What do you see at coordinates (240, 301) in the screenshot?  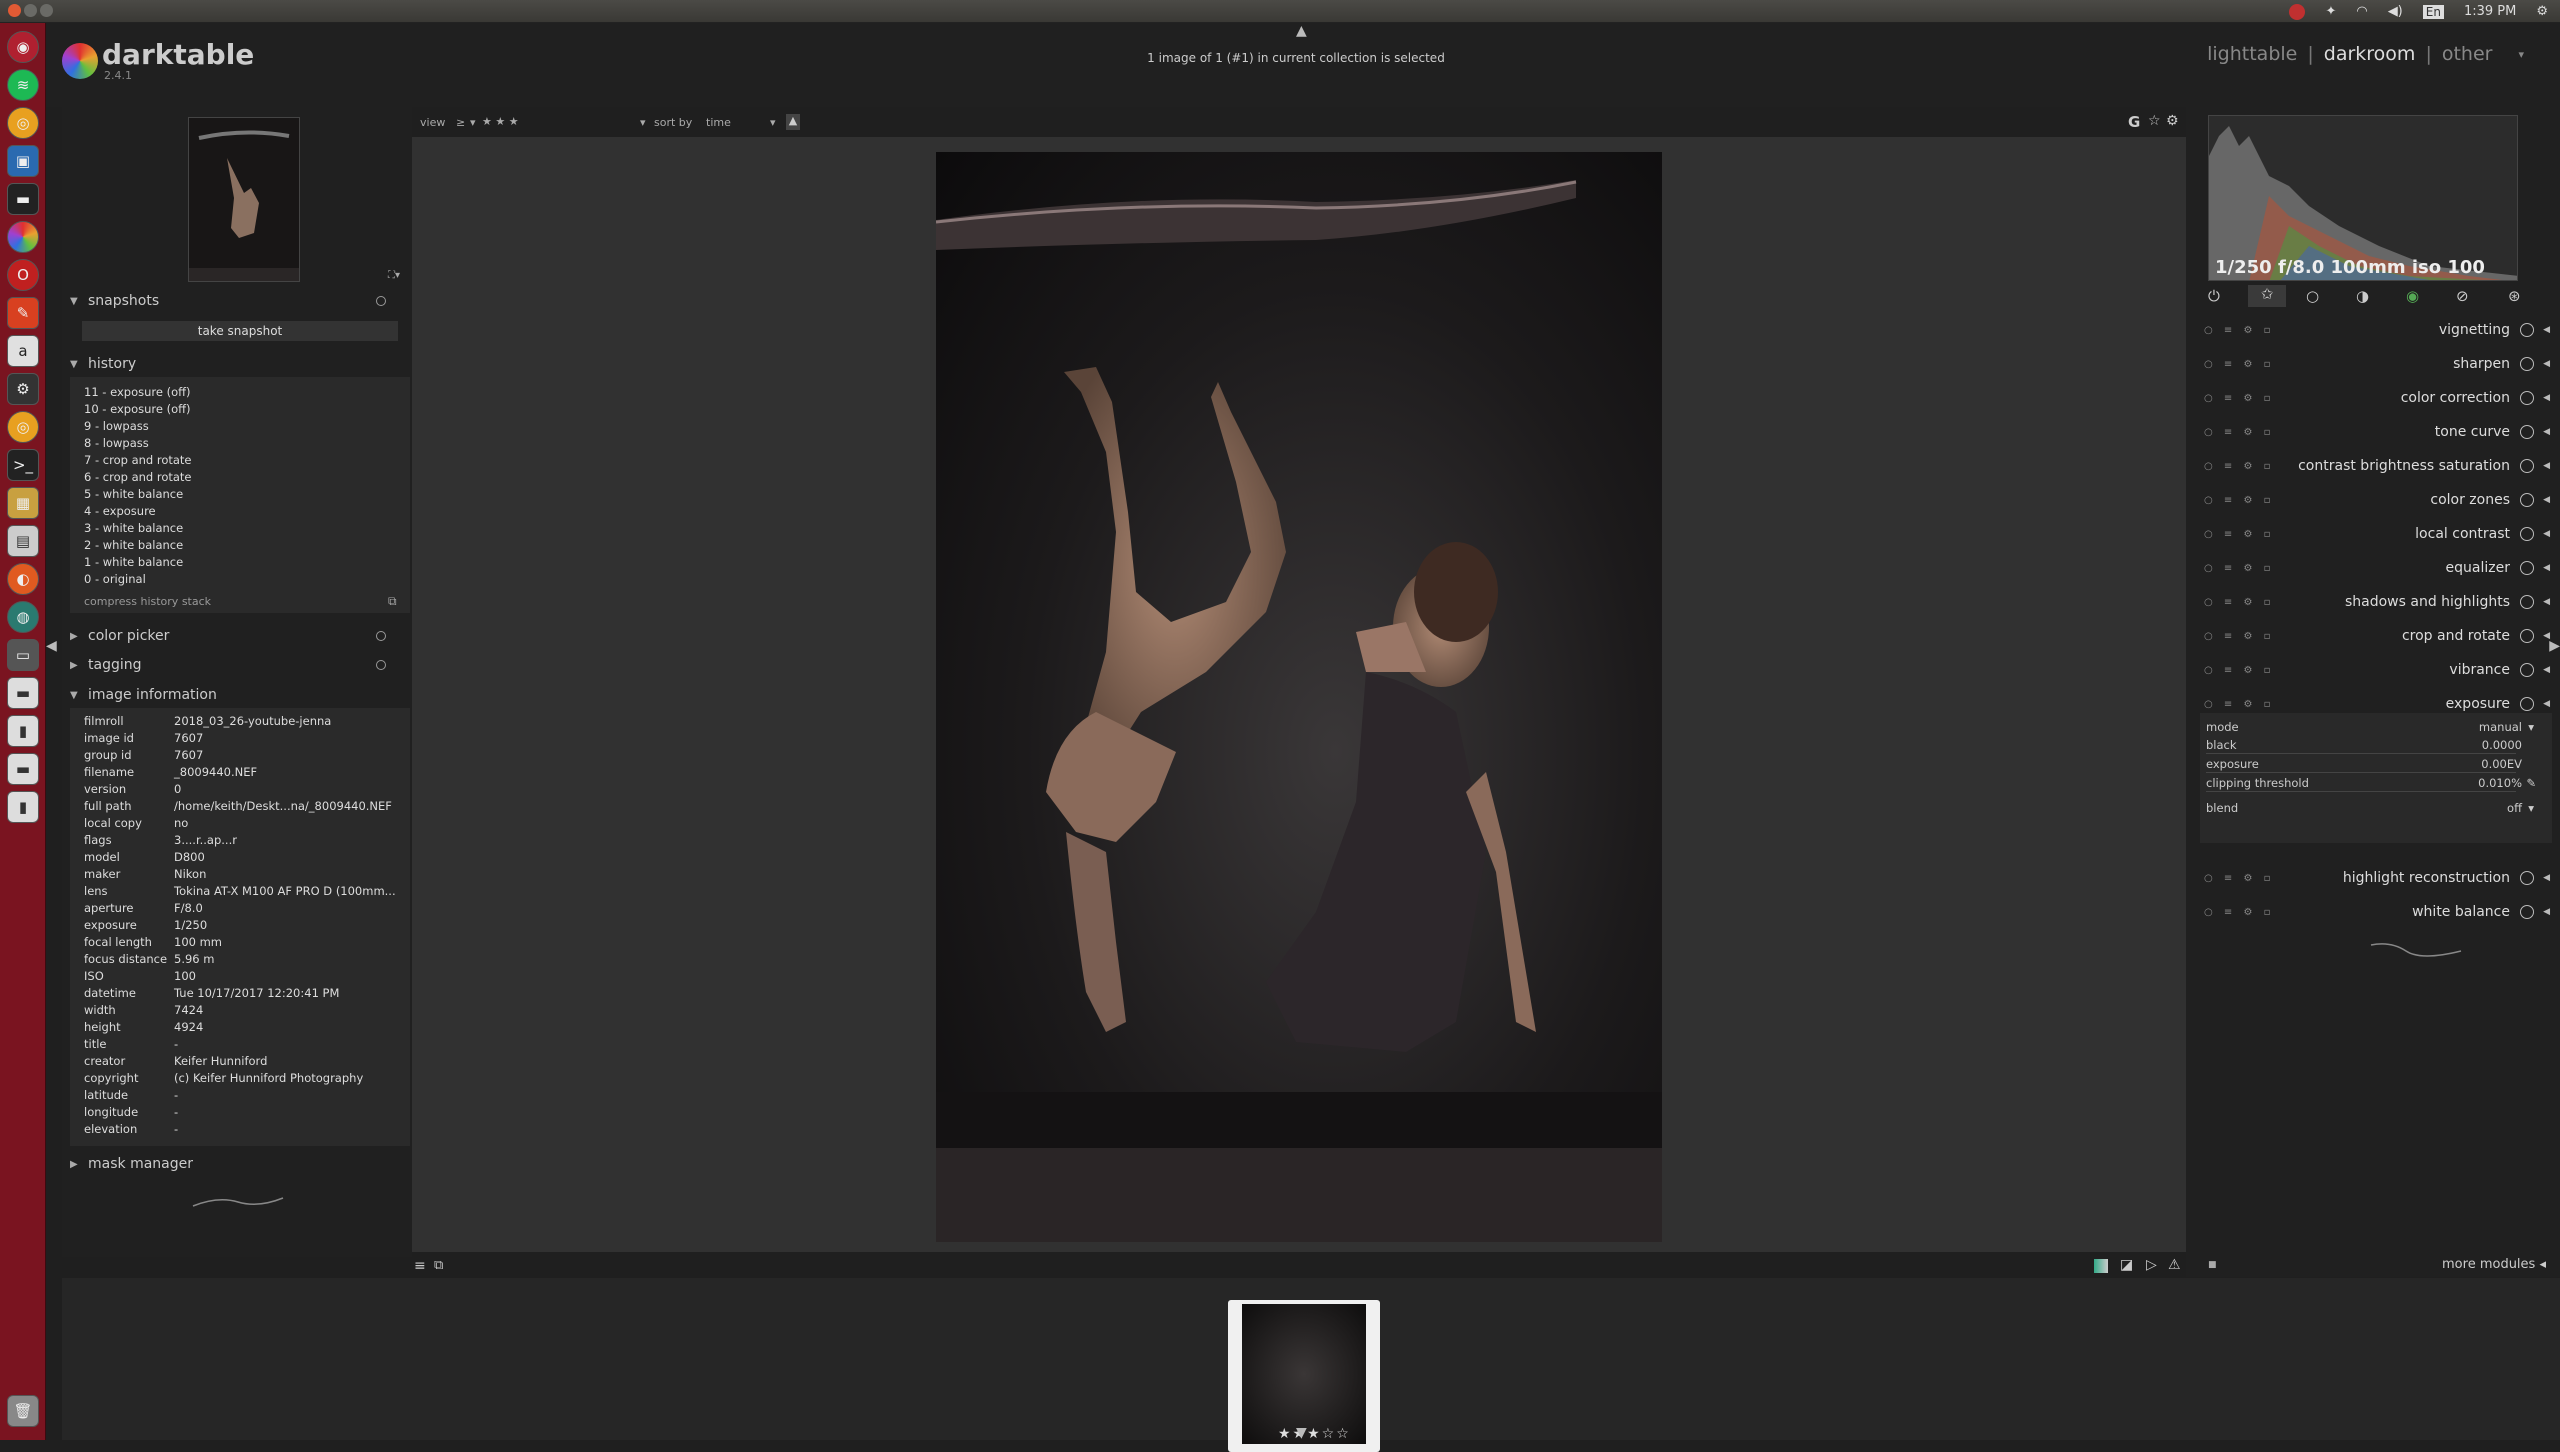 I see `snapshots-header: ▼ snapshots` at bounding box center [240, 301].